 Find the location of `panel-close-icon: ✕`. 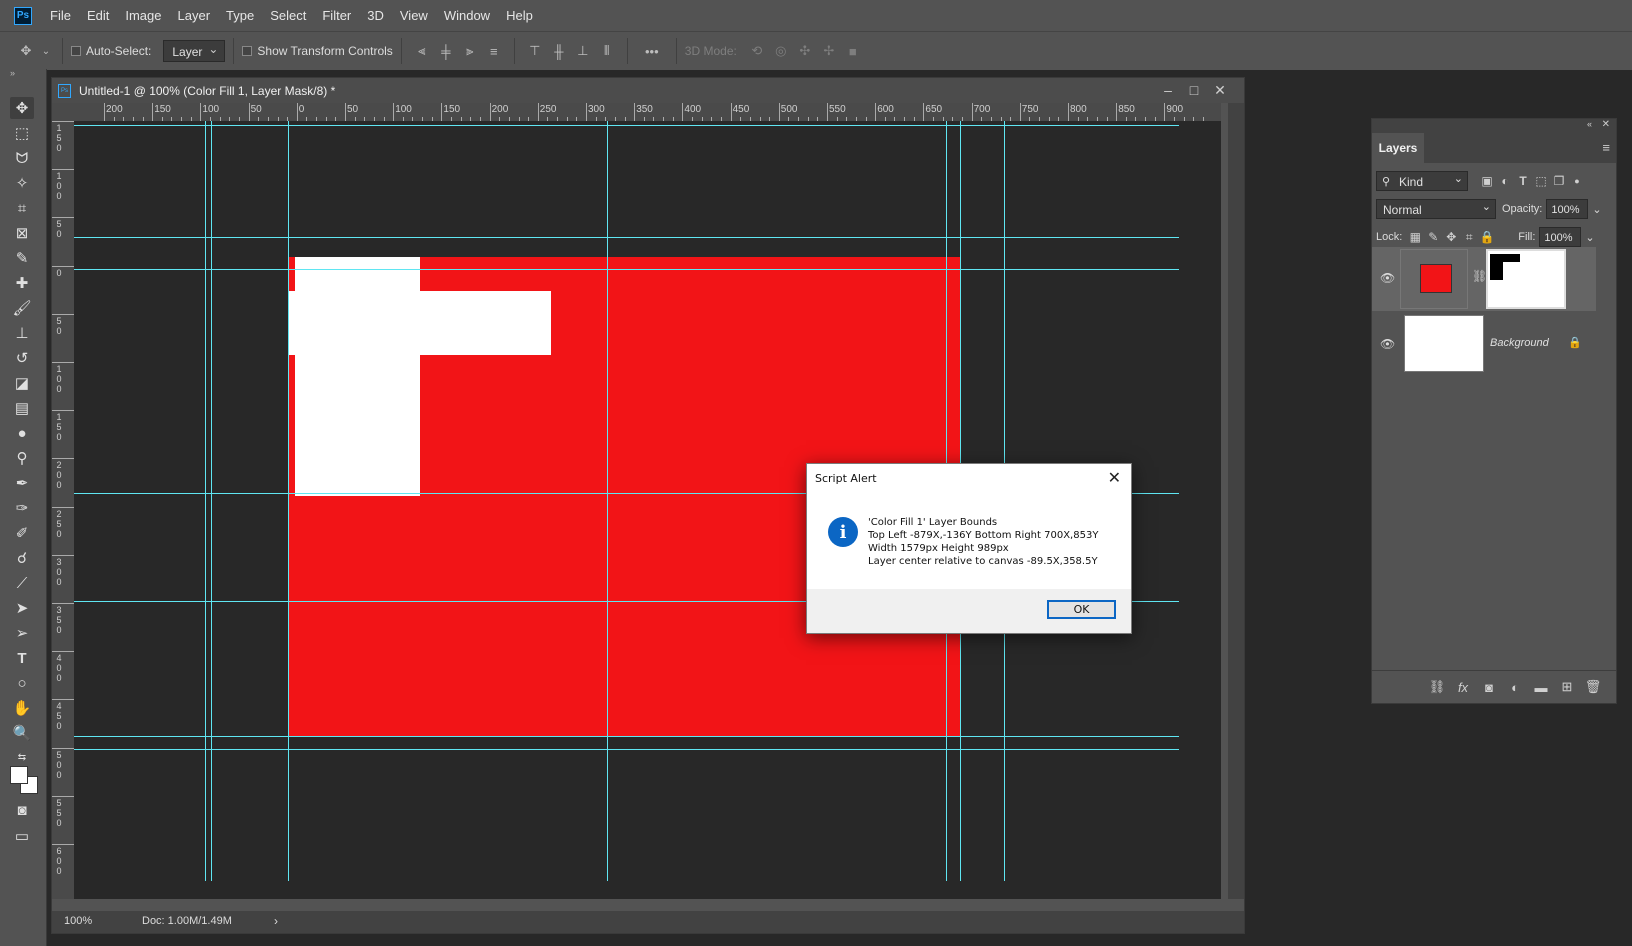

panel-close-icon: ✕ is located at coordinates (1606, 124).